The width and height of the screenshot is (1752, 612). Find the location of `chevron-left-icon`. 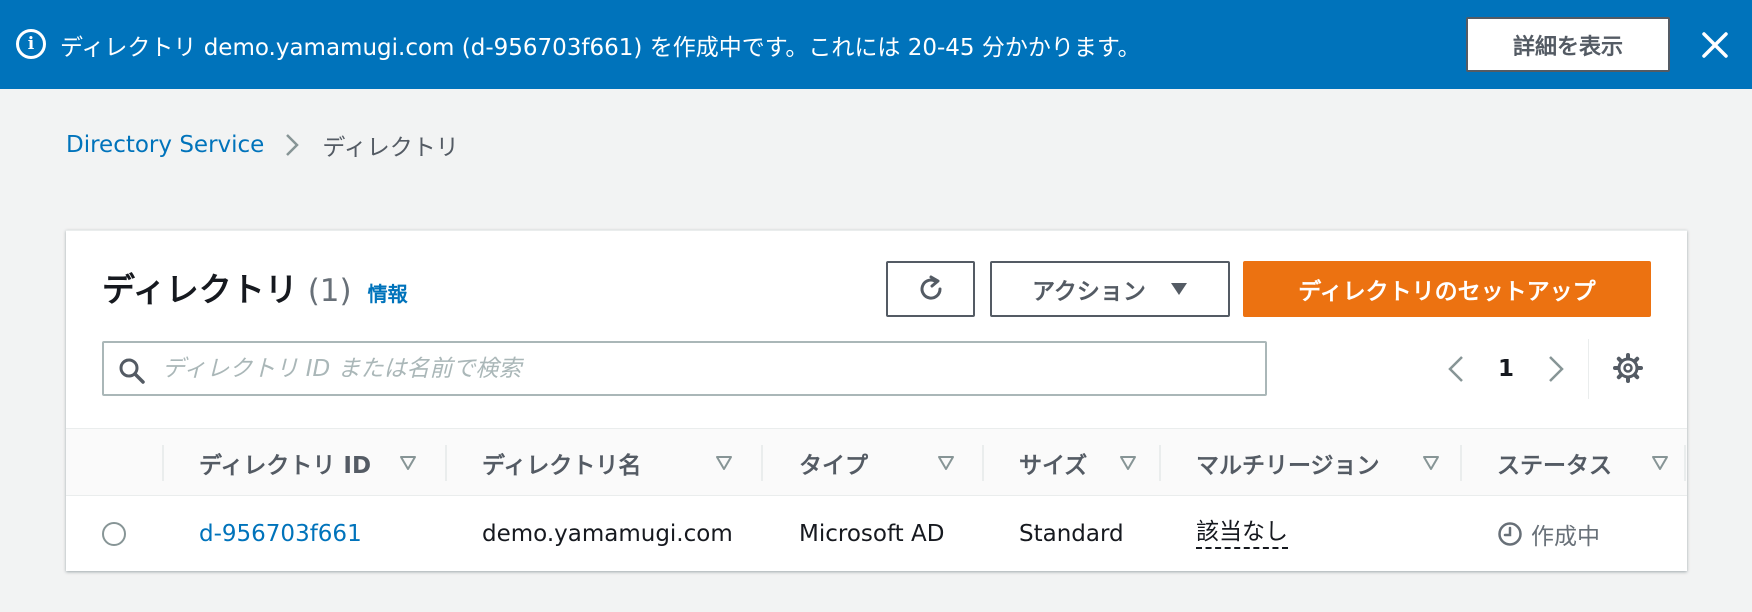

chevron-left-icon is located at coordinates (1456, 369).